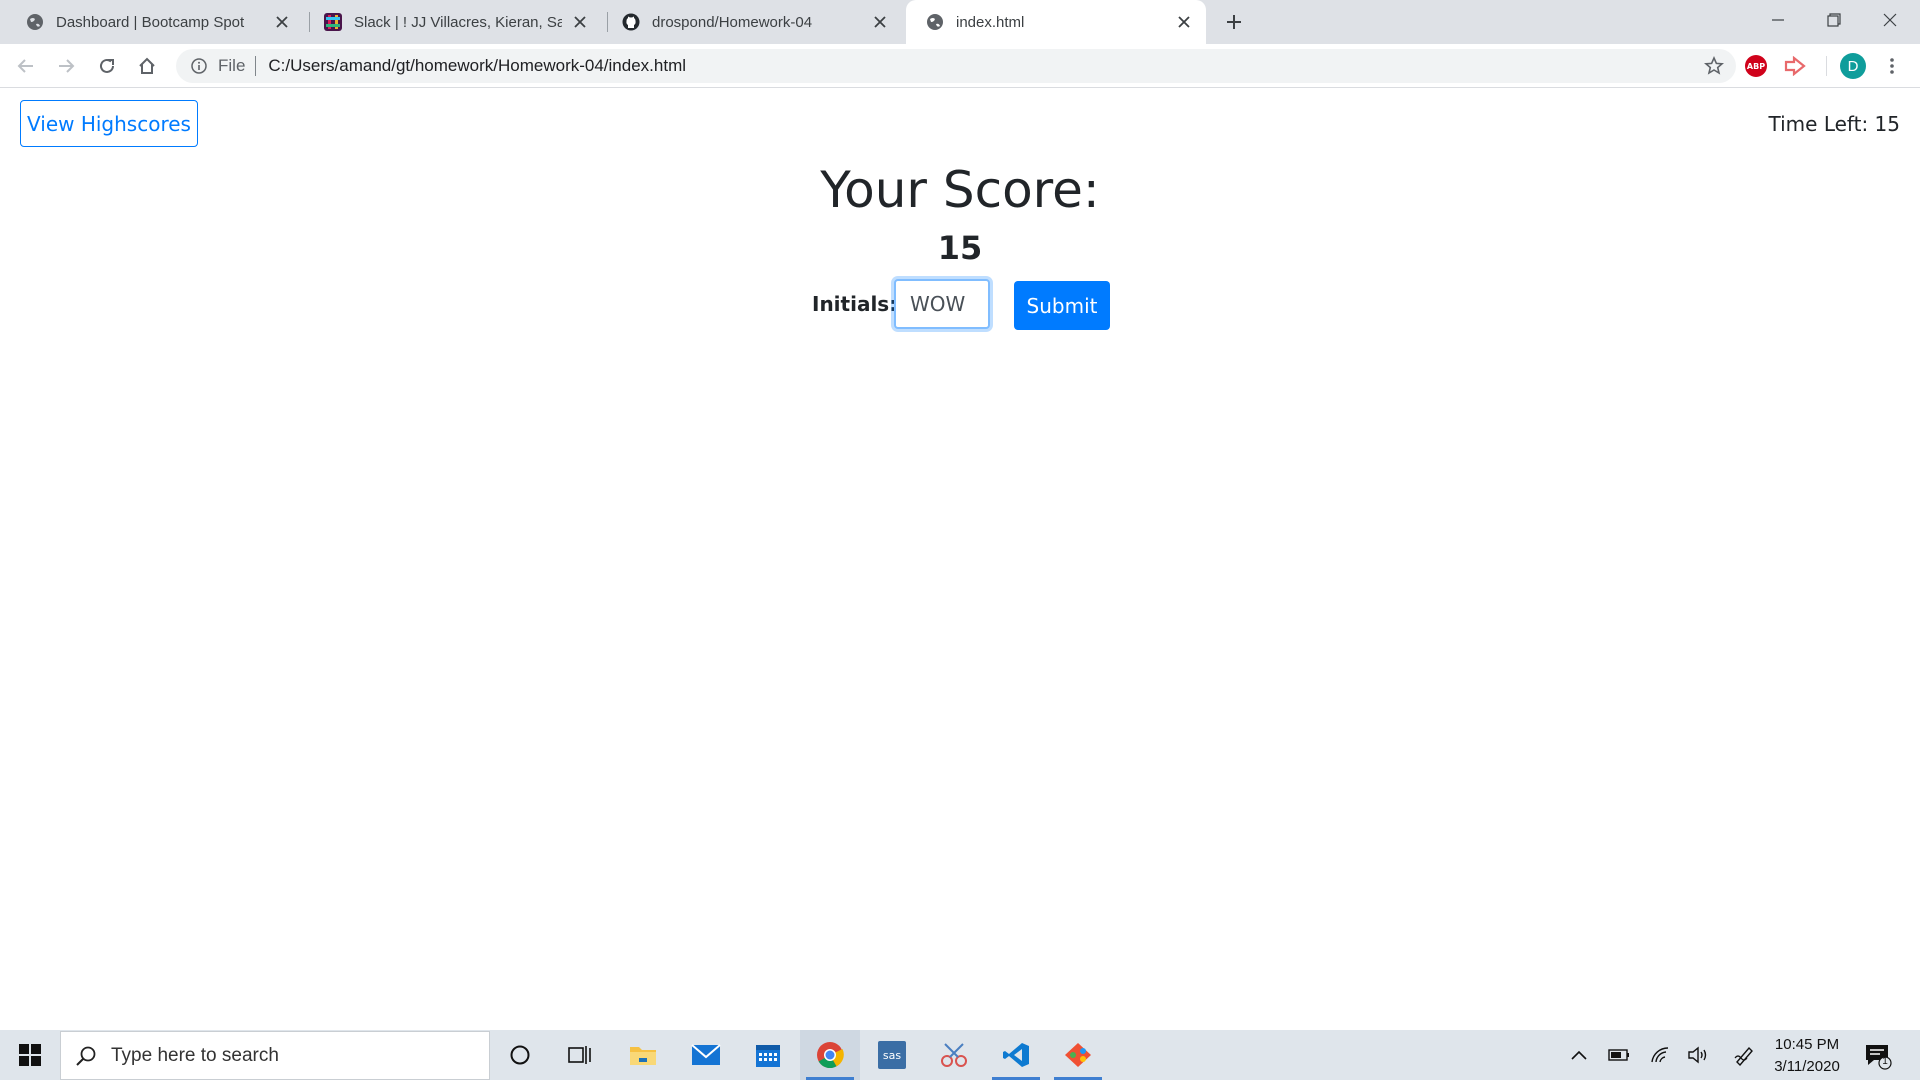 The height and width of the screenshot is (1080, 1920). I want to click on file-explorer-button, so click(643, 1055).